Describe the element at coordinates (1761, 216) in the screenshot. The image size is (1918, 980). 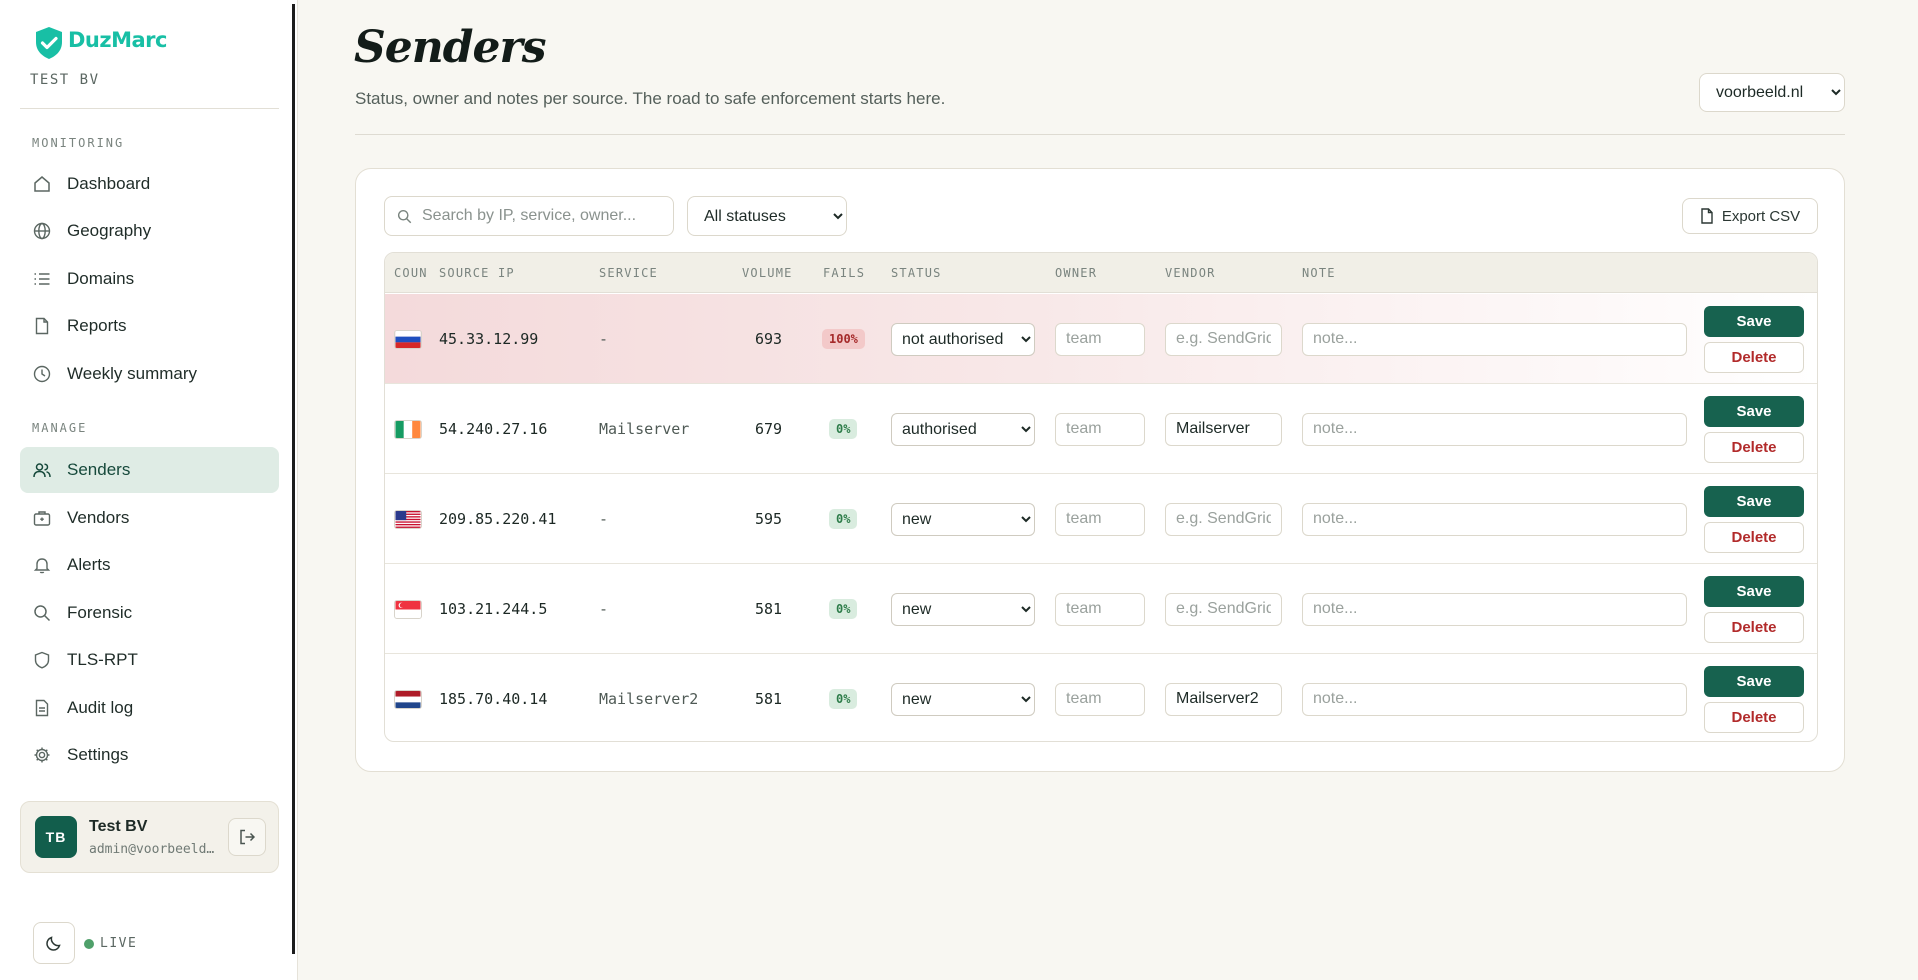
I see `export-csv-label: Export CSV` at that location.